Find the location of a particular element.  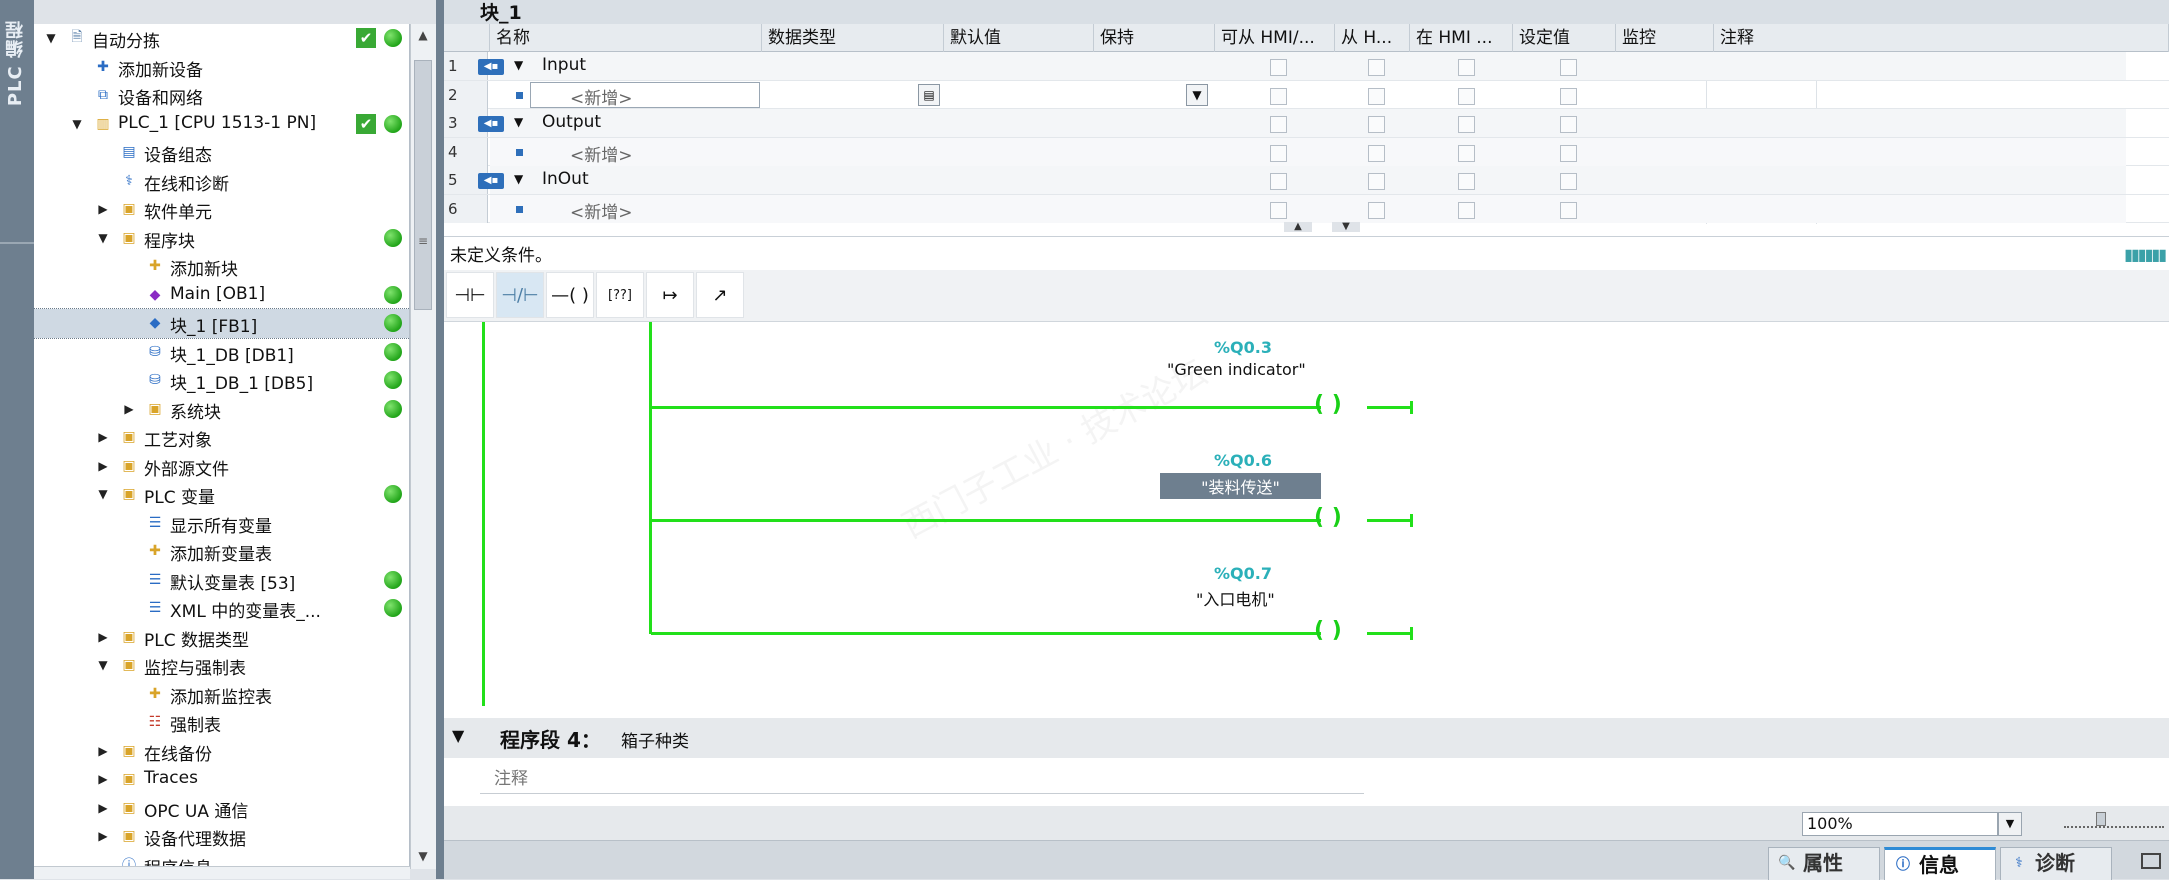

collapse-section-icon: ▼ is located at coordinates (518, 179).